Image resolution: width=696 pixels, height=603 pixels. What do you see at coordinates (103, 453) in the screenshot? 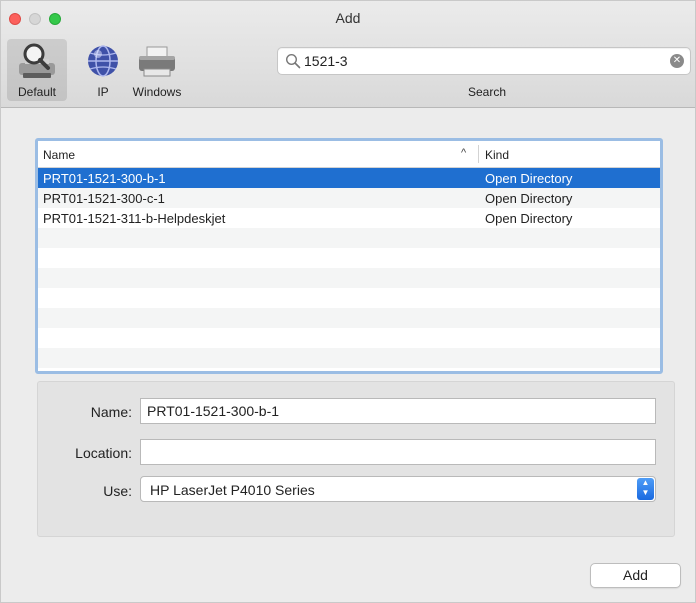
I see `location-label: Location:` at bounding box center [103, 453].